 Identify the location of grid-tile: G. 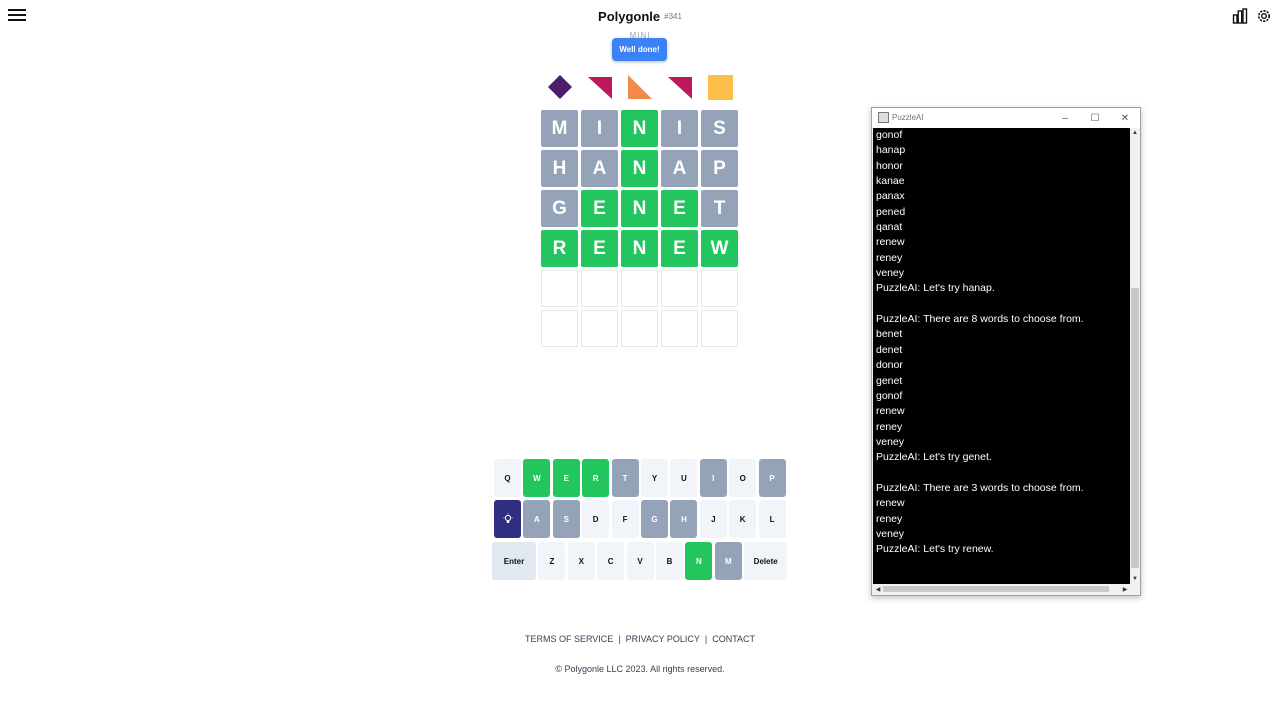
(559, 208).